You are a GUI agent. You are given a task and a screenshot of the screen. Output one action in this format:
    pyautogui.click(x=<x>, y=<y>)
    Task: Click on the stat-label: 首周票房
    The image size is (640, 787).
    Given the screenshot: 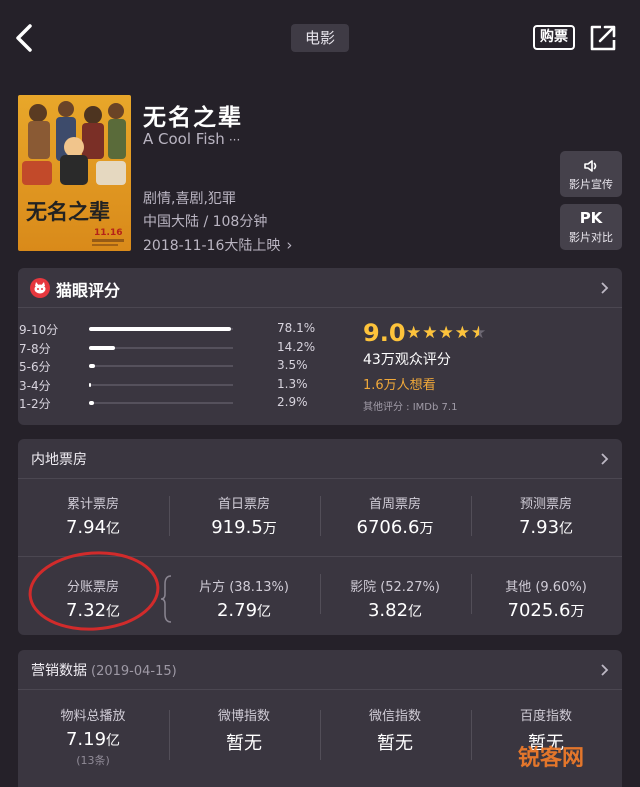 What is the action you would take?
    pyautogui.click(x=394, y=504)
    